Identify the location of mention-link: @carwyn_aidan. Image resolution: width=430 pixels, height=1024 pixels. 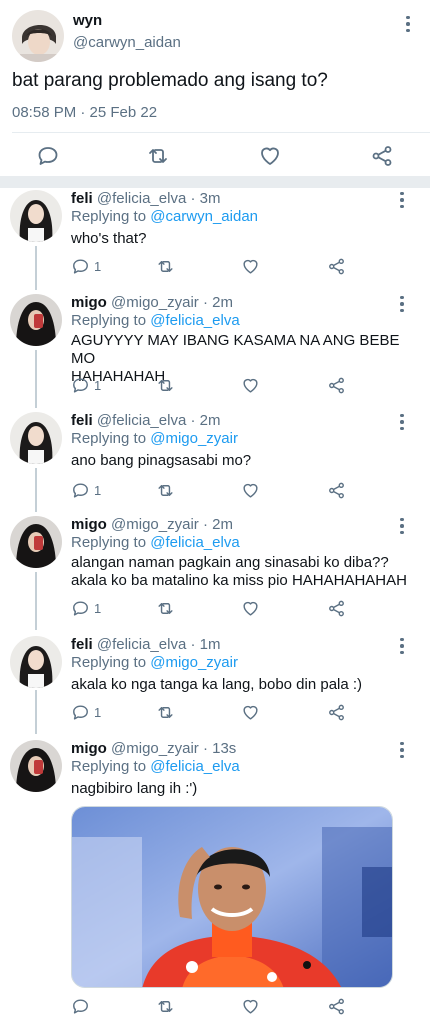
(204, 216).